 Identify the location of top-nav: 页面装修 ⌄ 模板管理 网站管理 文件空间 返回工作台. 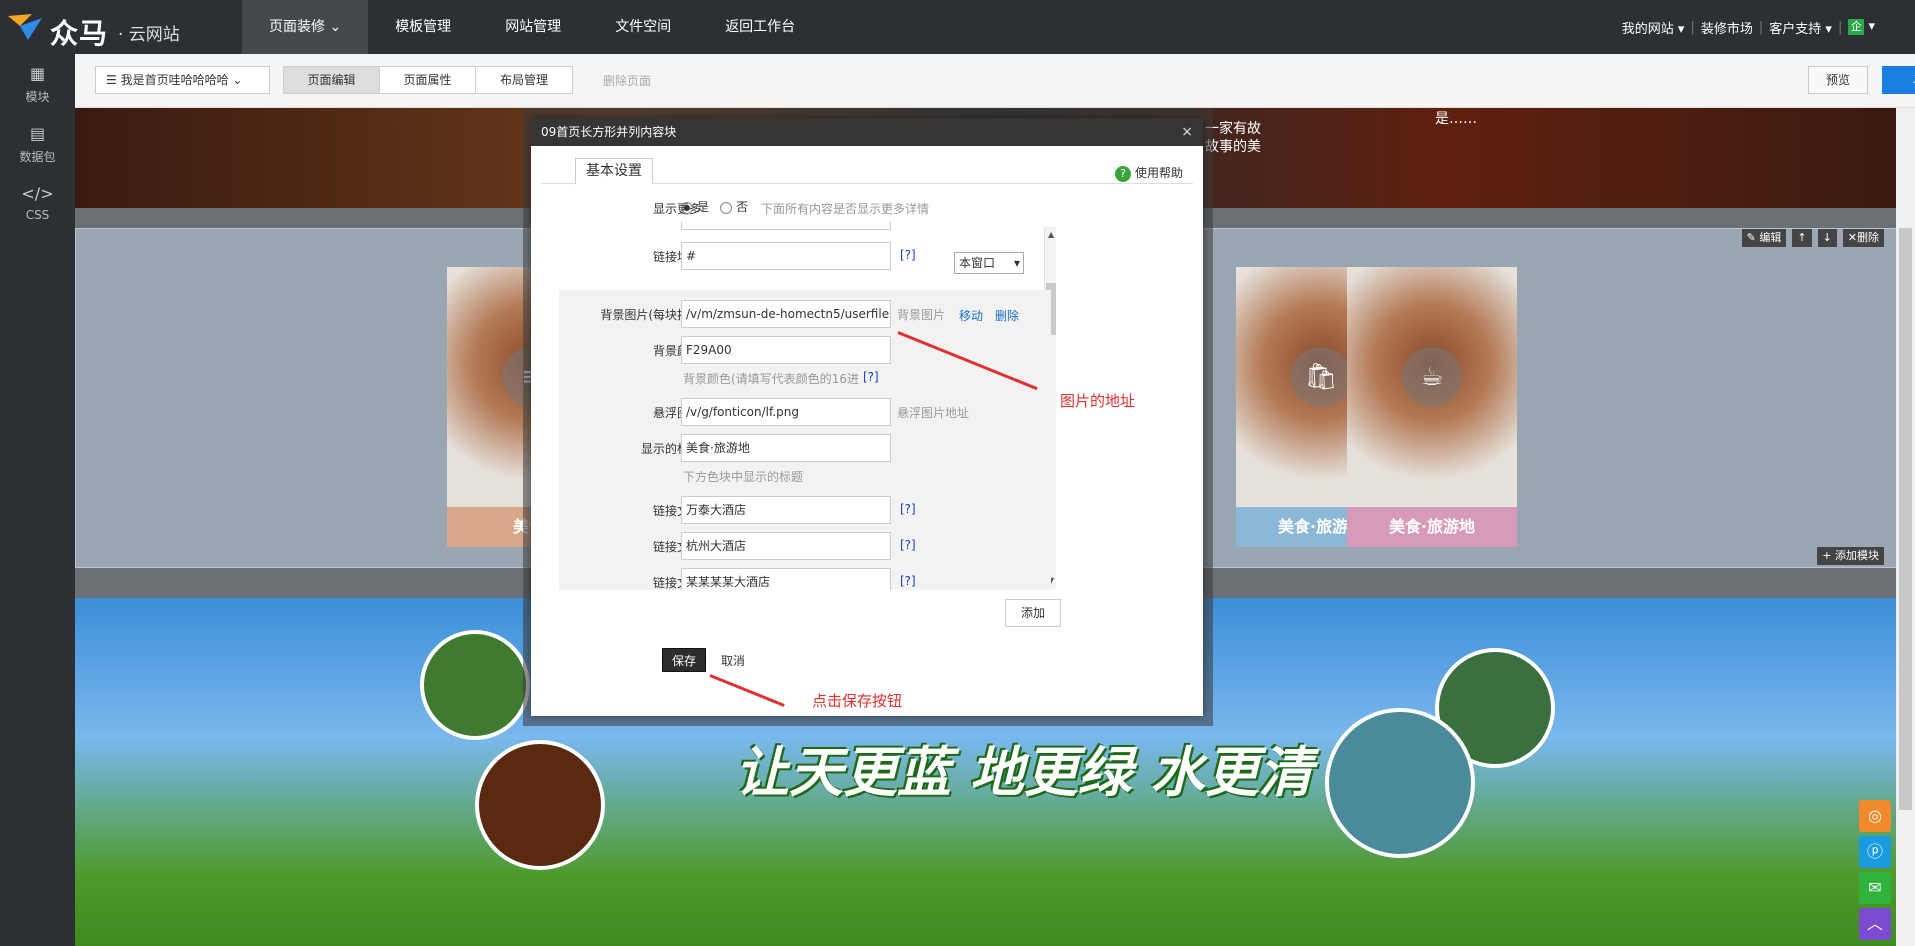
(532, 27).